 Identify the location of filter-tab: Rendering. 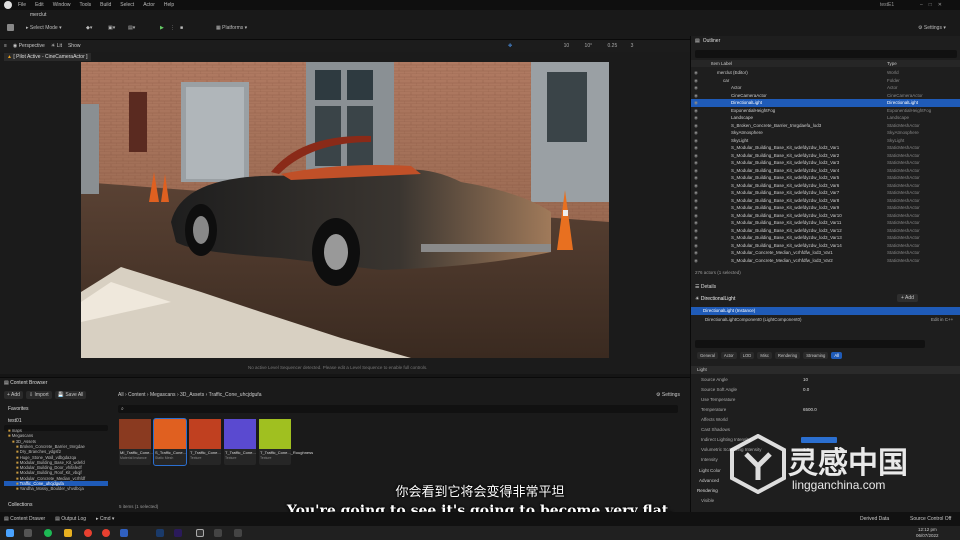
(787, 355).